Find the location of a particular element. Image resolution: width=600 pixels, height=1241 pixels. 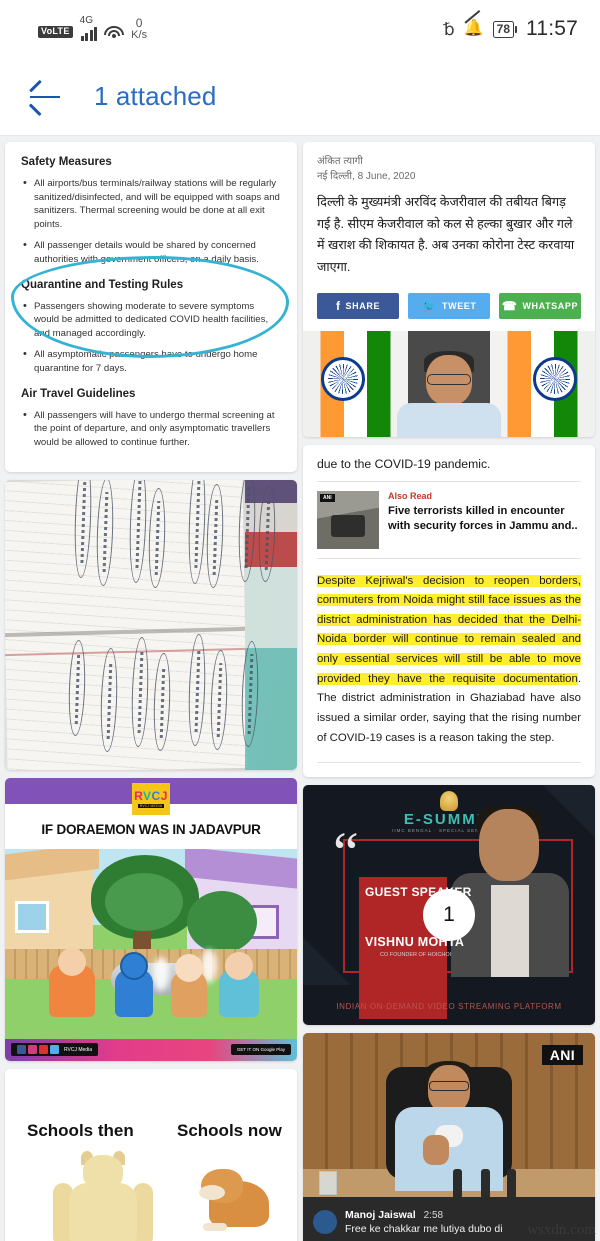

share-twitter-button: 🐦 TWEET is located at coordinates (449, 305).